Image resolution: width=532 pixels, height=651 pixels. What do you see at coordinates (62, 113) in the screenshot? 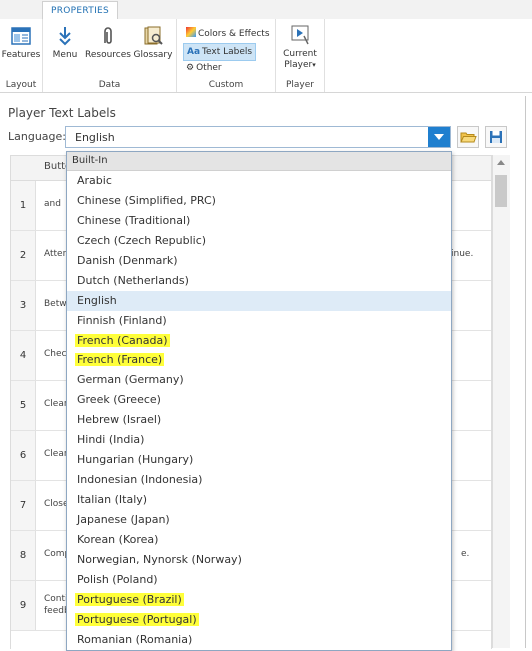
I see `panel-title: Player Text Labels` at bounding box center [62, 113].